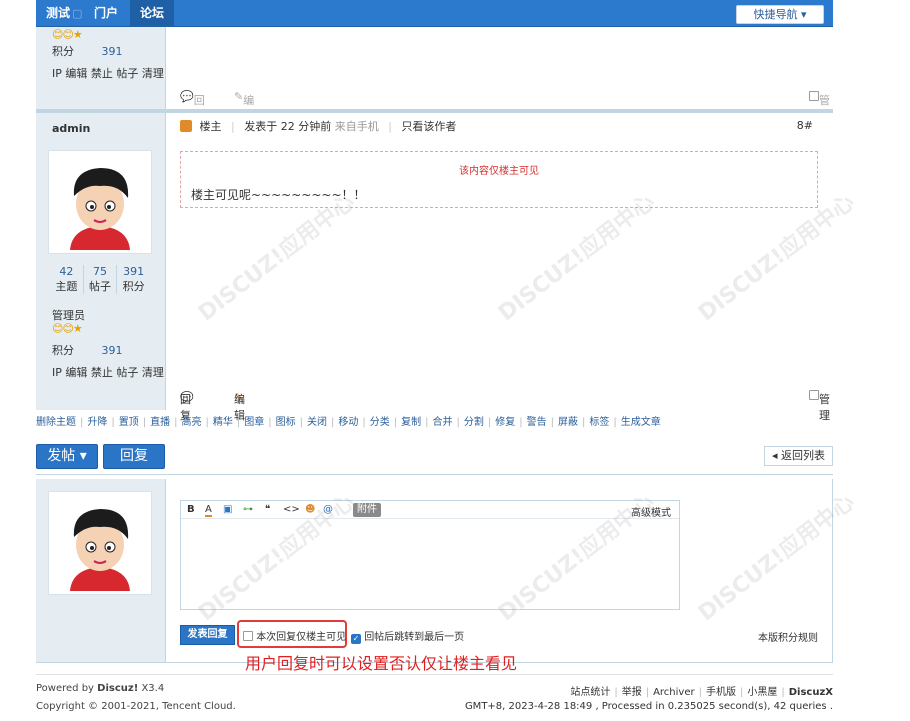 This screenshot has width=910, height=721. I want to click on moderation-link: 精华, so click(223, 422).